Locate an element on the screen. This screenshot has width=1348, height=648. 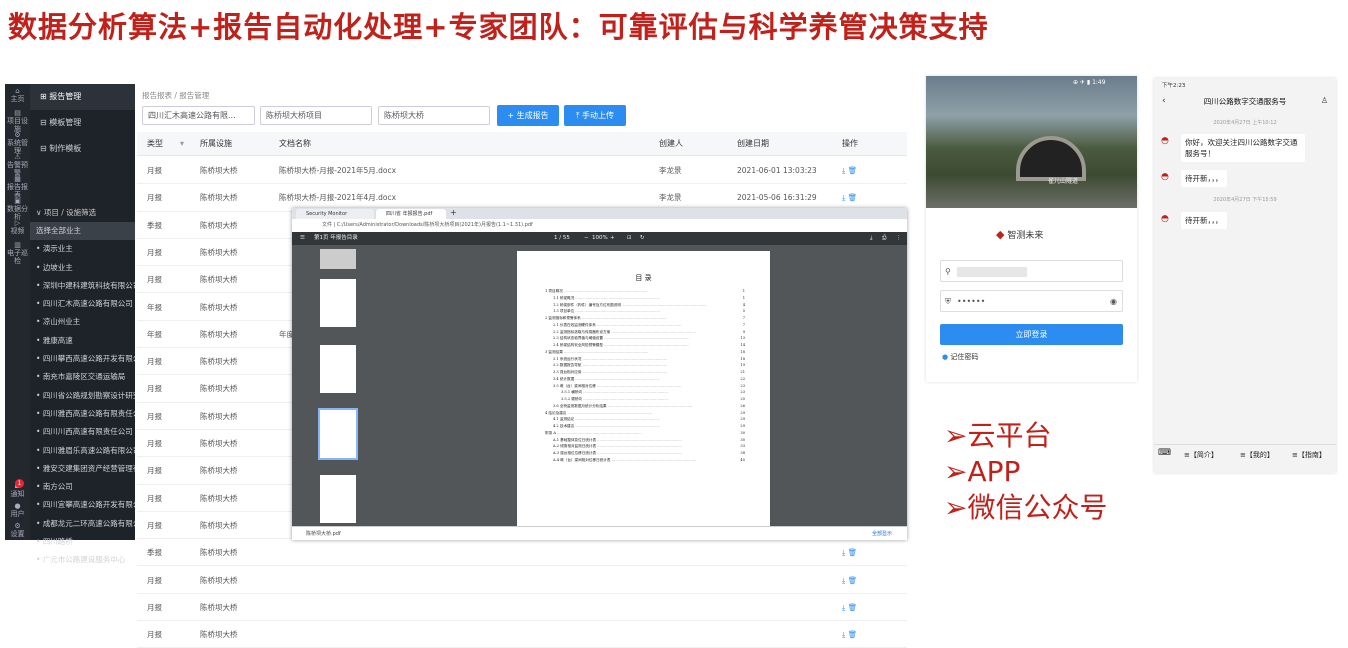
project-list-item: • 四川攀西高速公路开发有限公司 is located at coordinates (82, 359).